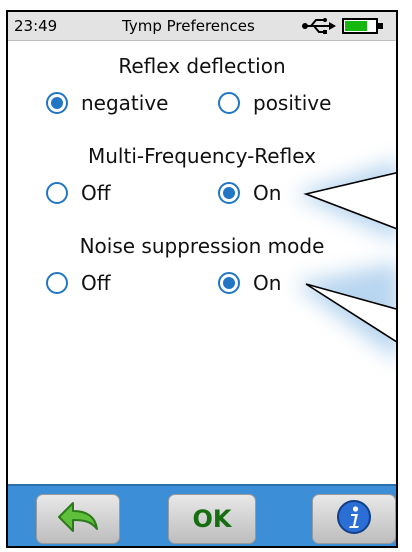  What do you see at coordinates (345, 201) in the screenshot?
I see `multi-frequency-callout` at bounding box center [345, 201].